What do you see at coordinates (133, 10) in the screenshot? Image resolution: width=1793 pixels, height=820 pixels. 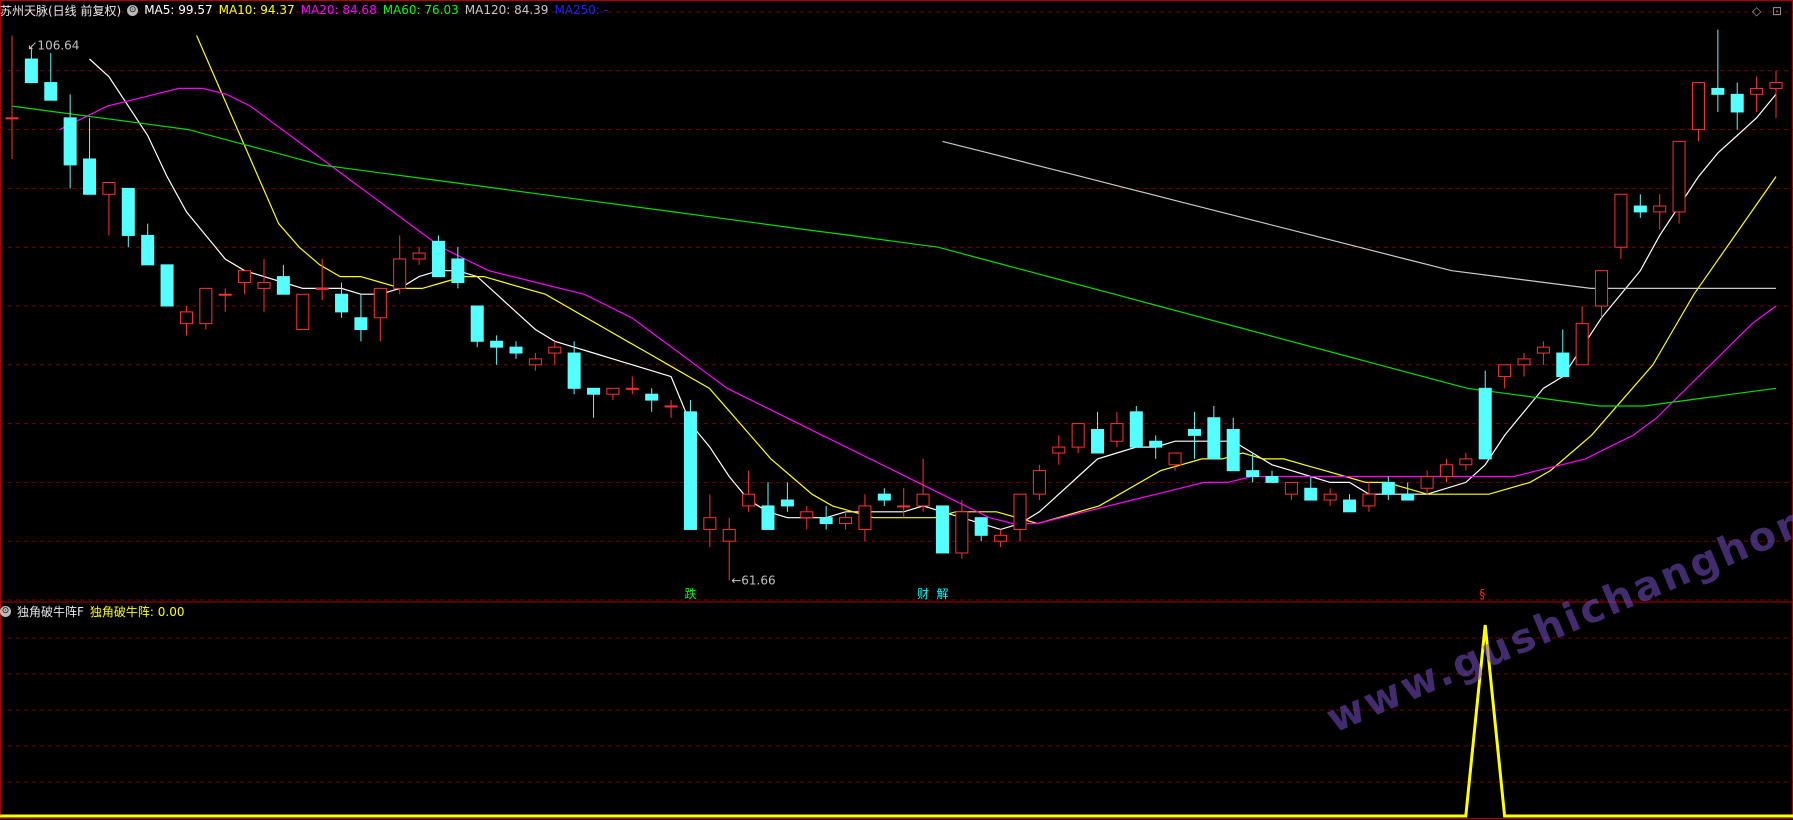 I see `settings-icon: ⊙` at bounding box center [133, 10].